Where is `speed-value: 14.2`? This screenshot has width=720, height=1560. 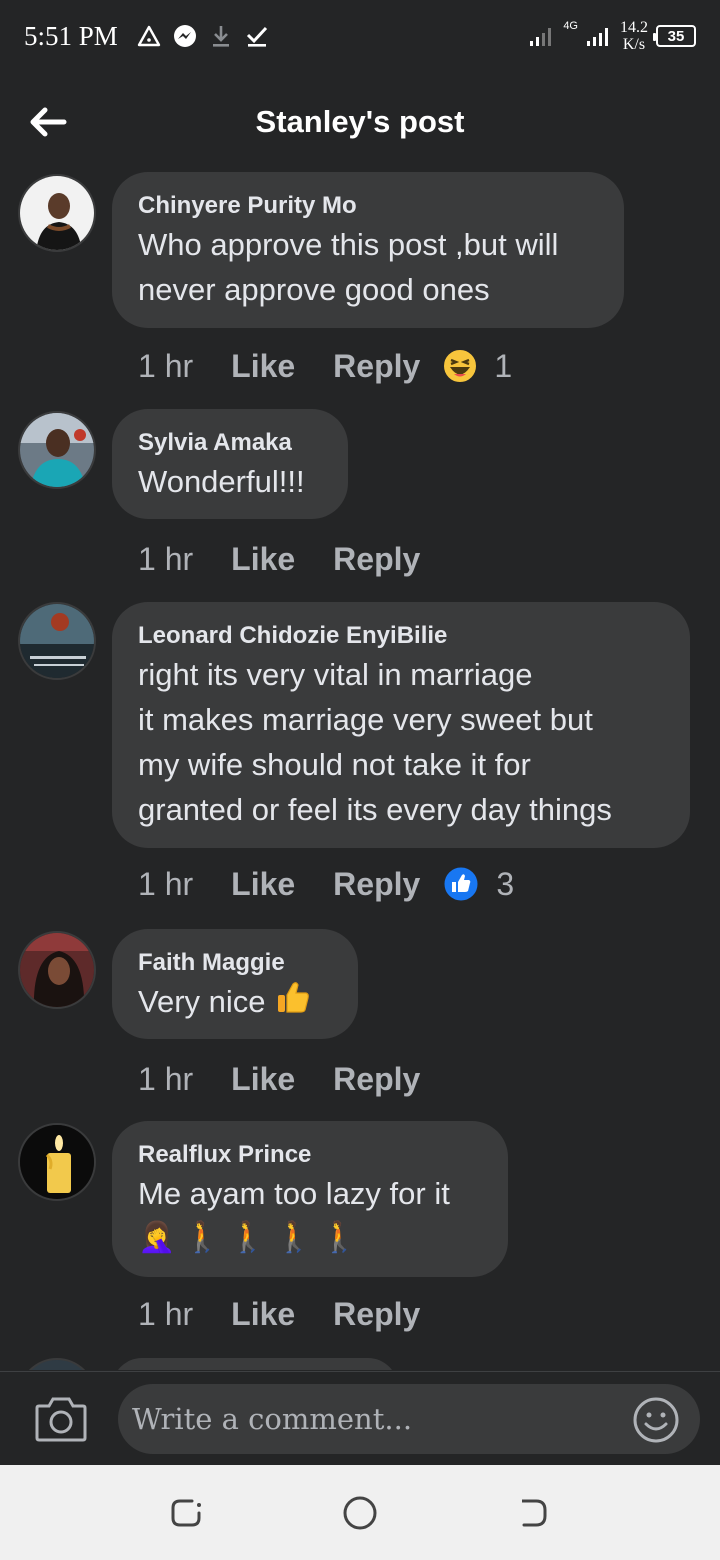
speed-value: 14.2 is located at coordinates (634, 27).